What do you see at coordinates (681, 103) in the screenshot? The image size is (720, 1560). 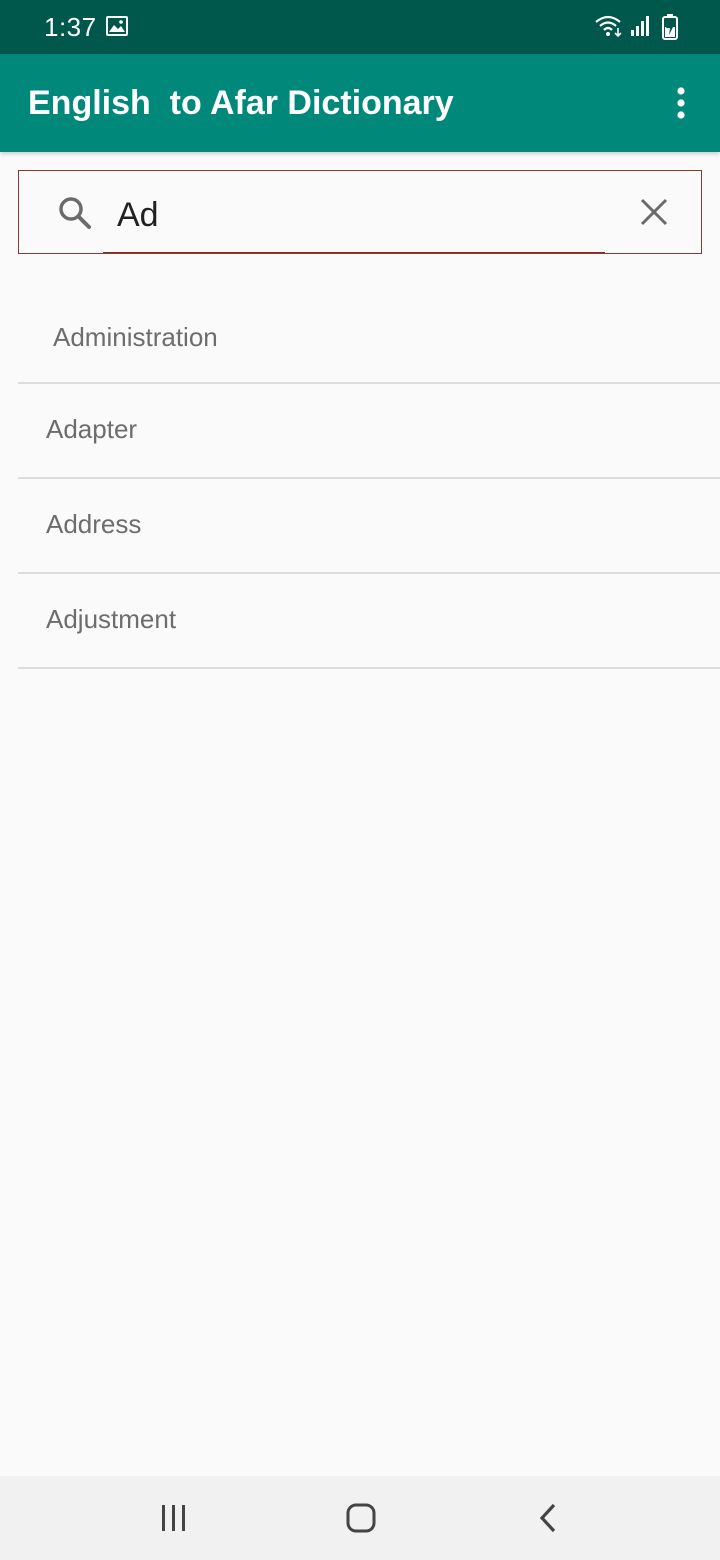 I see `more-vert-icon` at bounding box center [681, 103].